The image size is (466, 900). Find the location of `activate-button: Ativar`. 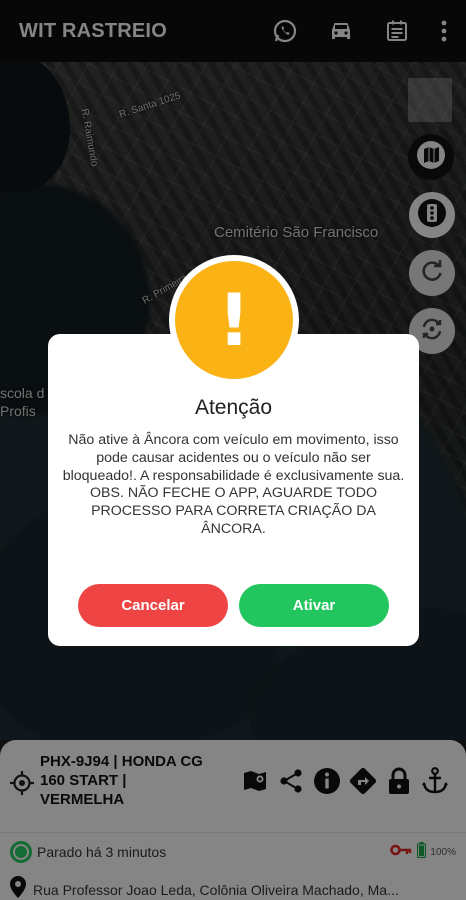

activate-button: Ativar is located at coordinates (314, 605).